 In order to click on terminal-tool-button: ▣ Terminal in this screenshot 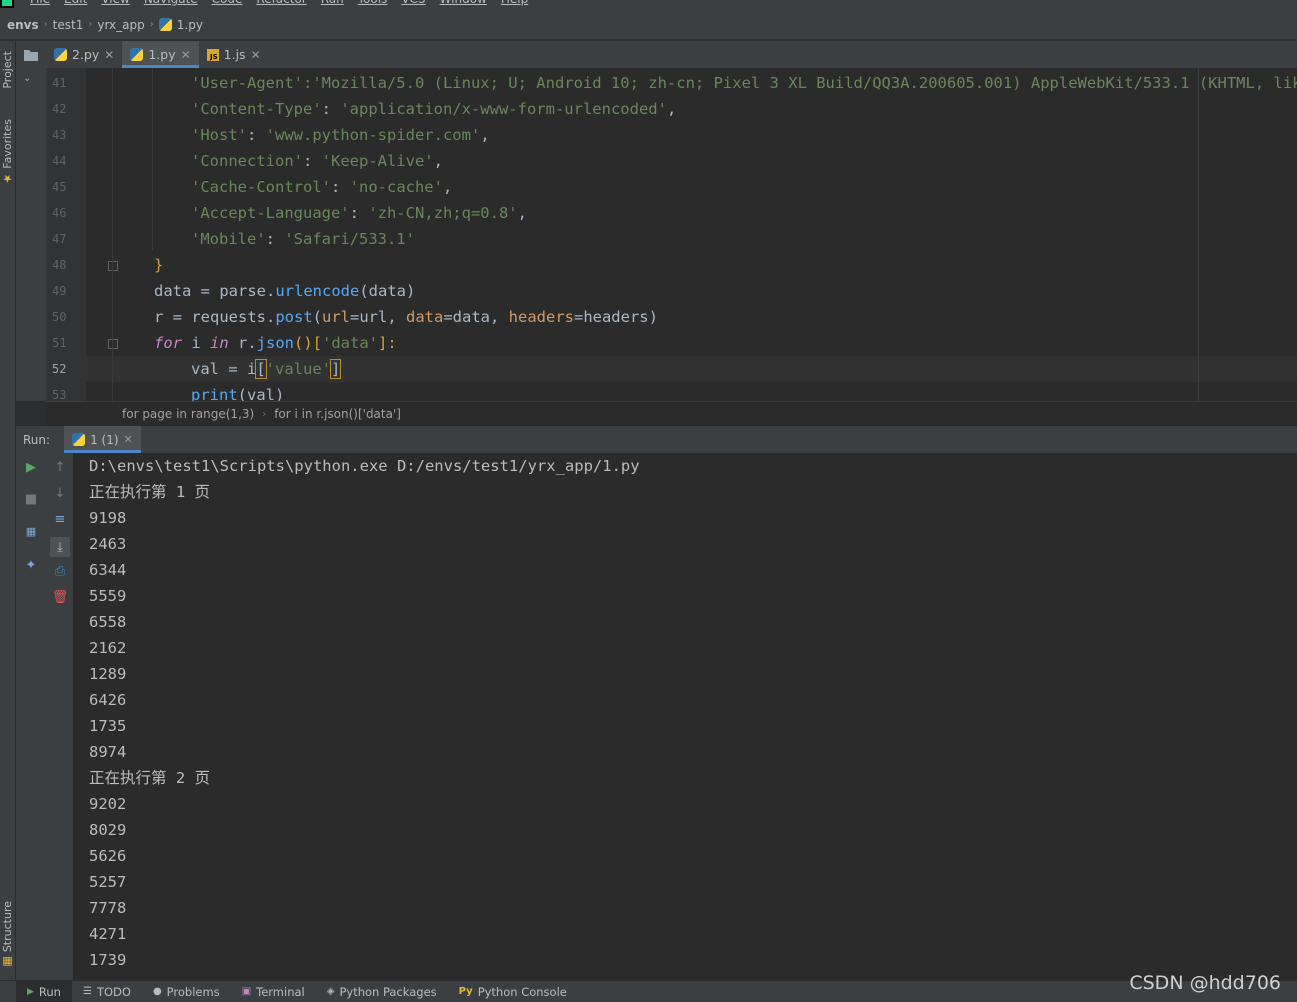, I will do `click(273, 991)`.